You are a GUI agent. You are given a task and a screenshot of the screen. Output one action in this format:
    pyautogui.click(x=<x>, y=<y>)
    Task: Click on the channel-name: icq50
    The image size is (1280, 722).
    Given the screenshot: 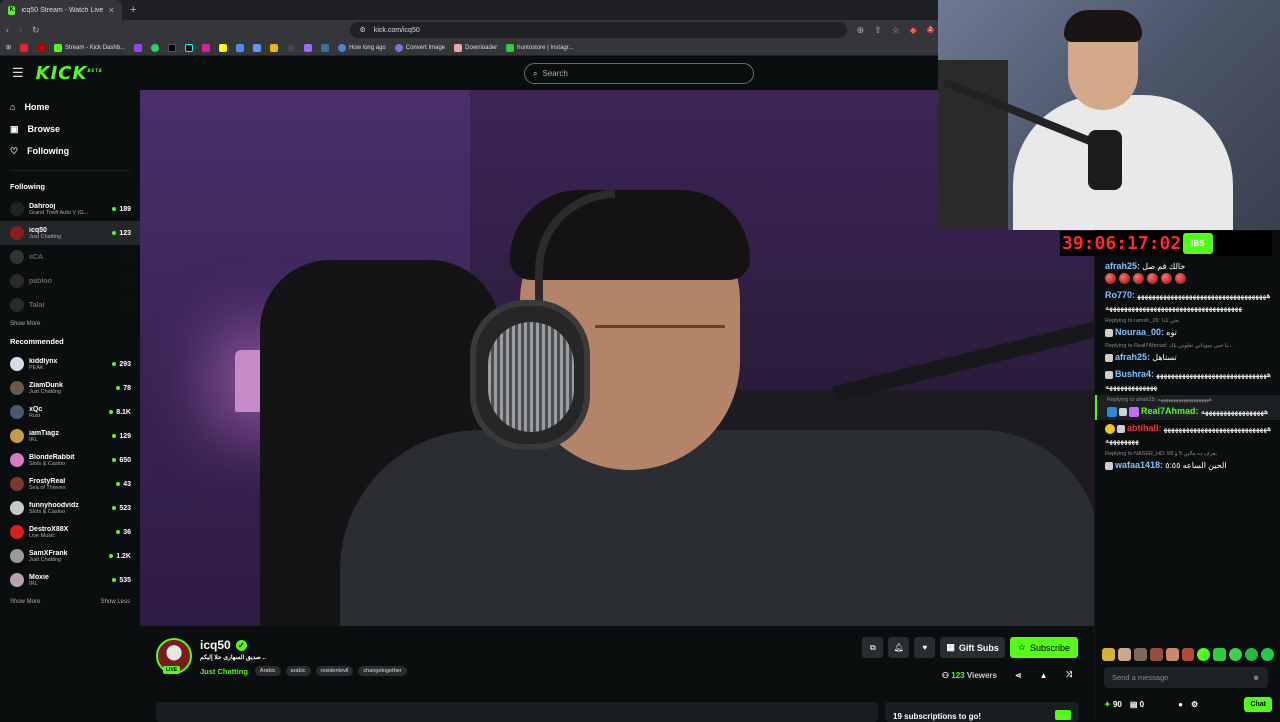 What is the action you would take?
    pyautogui.click(x=215, y=645)
    